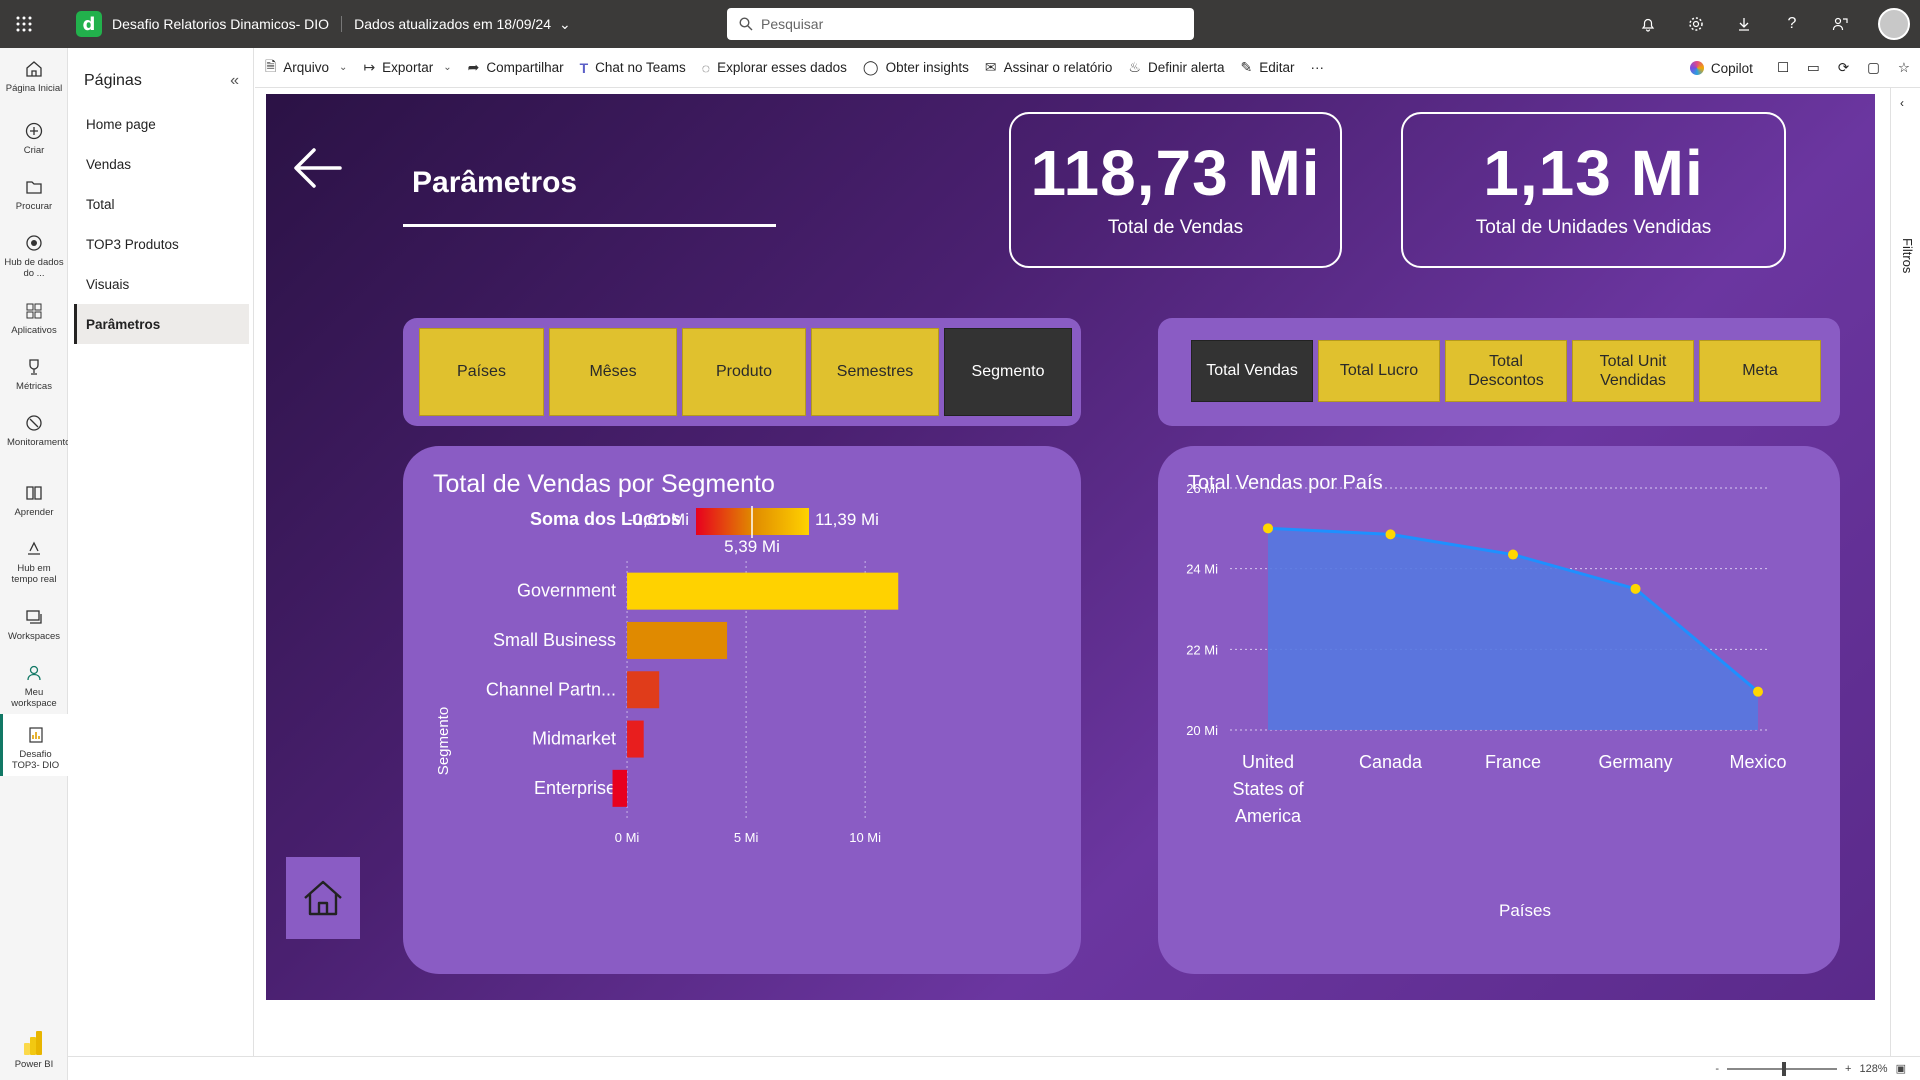  I want to click on page-link-home: Home page, so click(161, 124).